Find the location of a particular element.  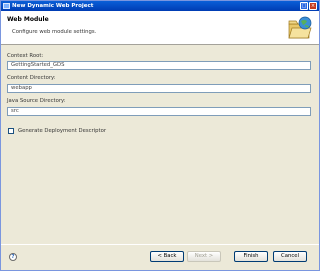

maximize-button: □ is located at coordinates (304, 6).